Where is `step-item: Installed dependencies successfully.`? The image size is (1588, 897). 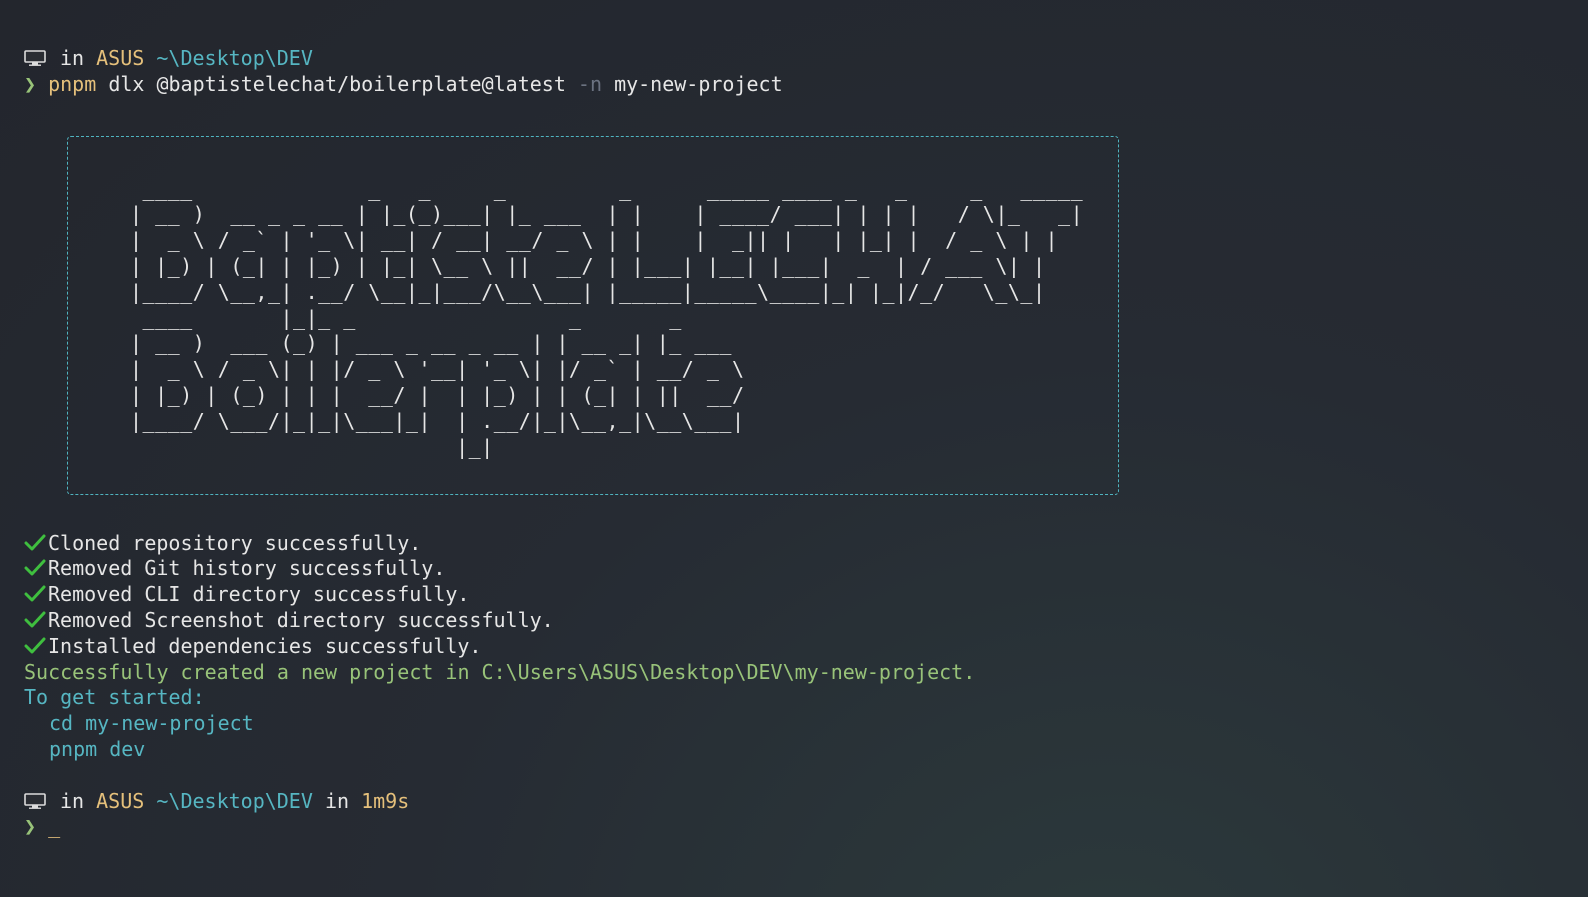 step-item: Installed dependencies successfully. is located at coordinates (806, 647).